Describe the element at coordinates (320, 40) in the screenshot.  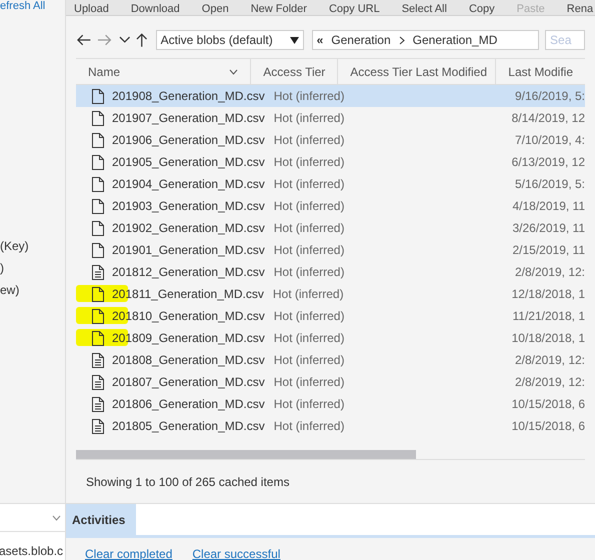
I see `breadcrumb-back: «` at that location.